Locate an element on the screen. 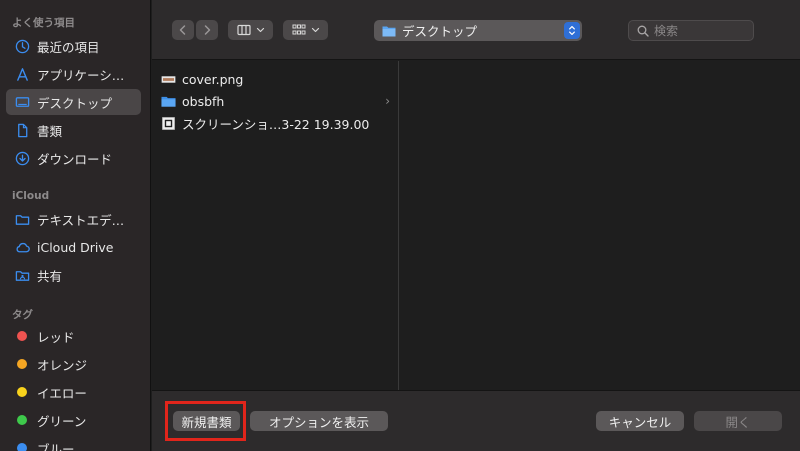  chevron-right-icon is located at coordinates (207, 30).